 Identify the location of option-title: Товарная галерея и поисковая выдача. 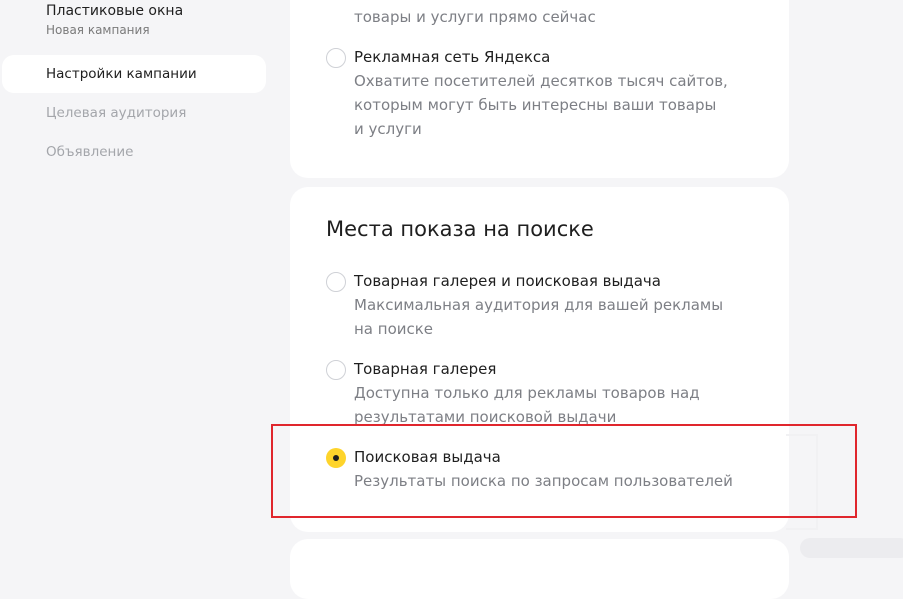
(507, 281).